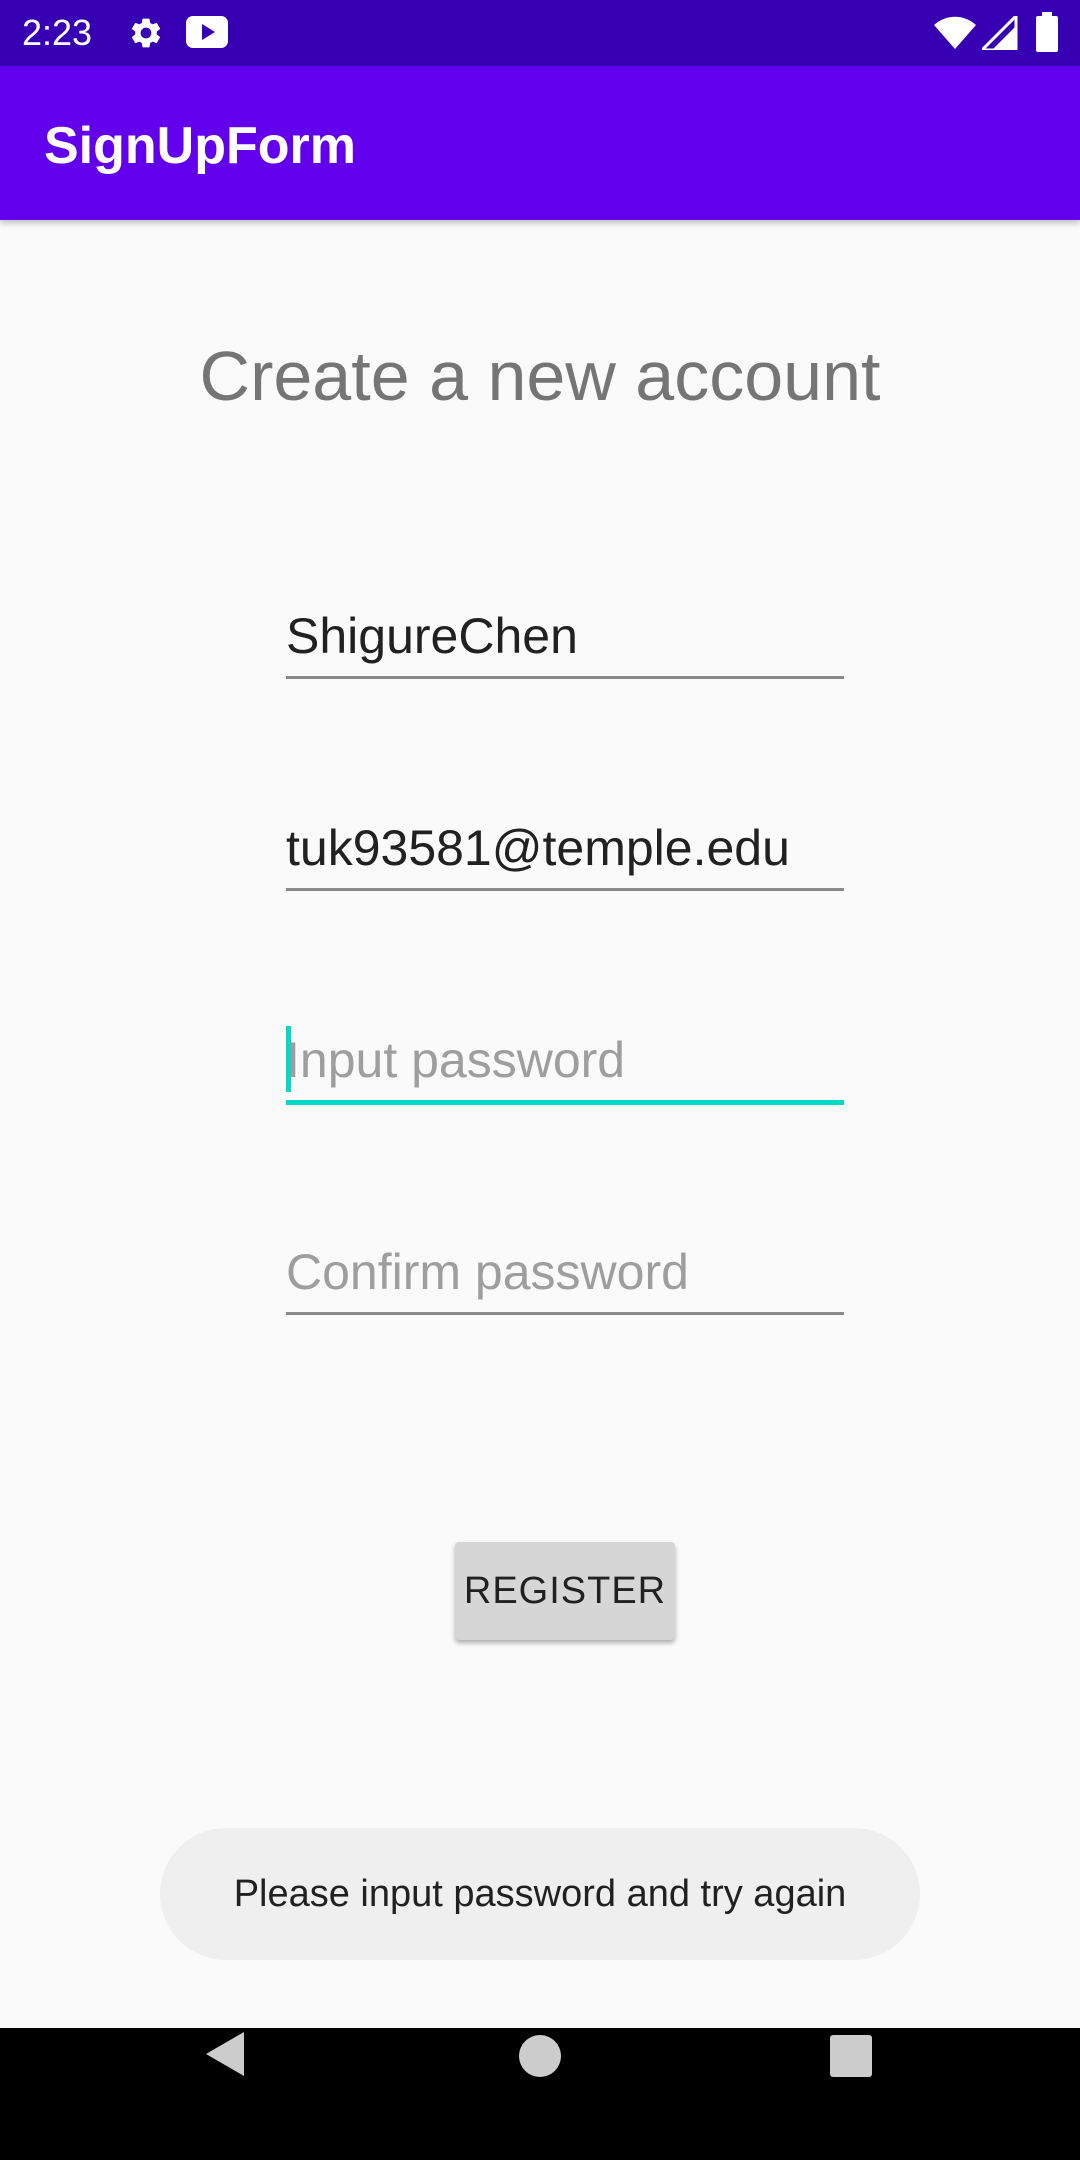  I want to click on wifi-icon, so click(955, 32).